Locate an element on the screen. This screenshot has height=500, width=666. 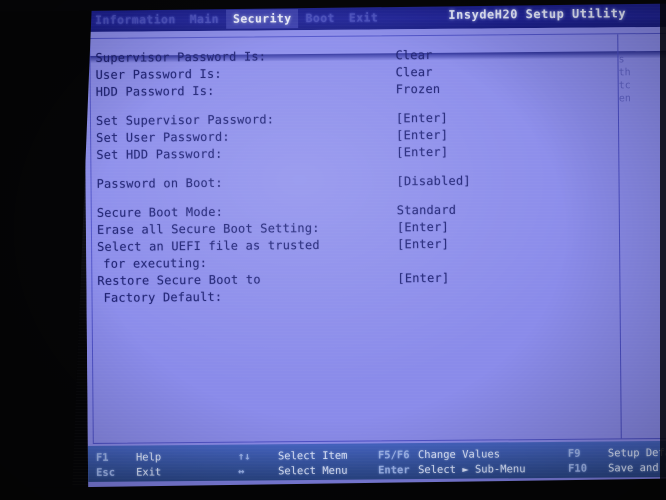
setting-label: Password on Boot: is located at coordinates (159, 183).